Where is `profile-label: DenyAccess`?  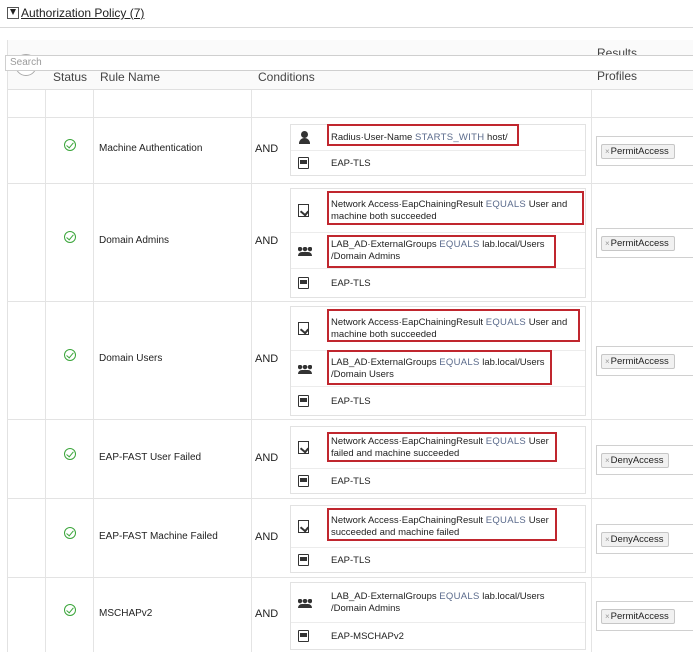
profile-label: DenyAccess is located at coordinates (637, 460).